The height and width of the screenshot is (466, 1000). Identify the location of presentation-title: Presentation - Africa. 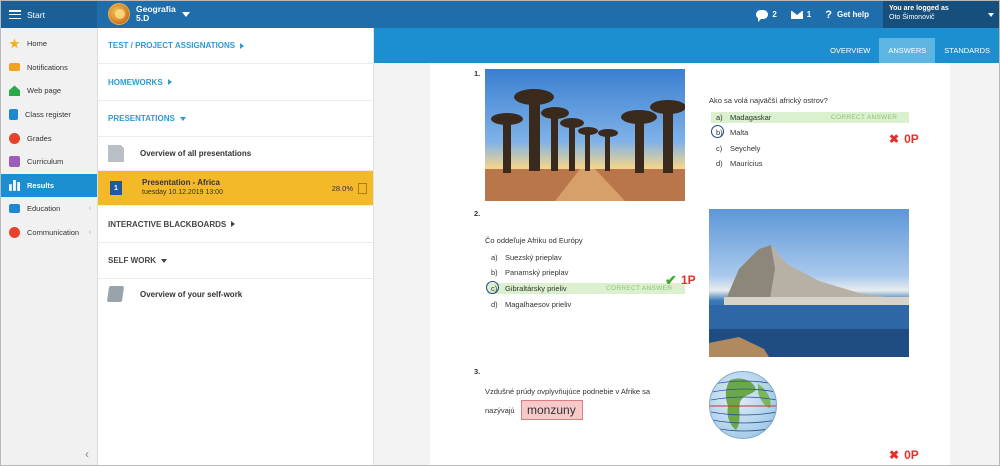
(181, 182).